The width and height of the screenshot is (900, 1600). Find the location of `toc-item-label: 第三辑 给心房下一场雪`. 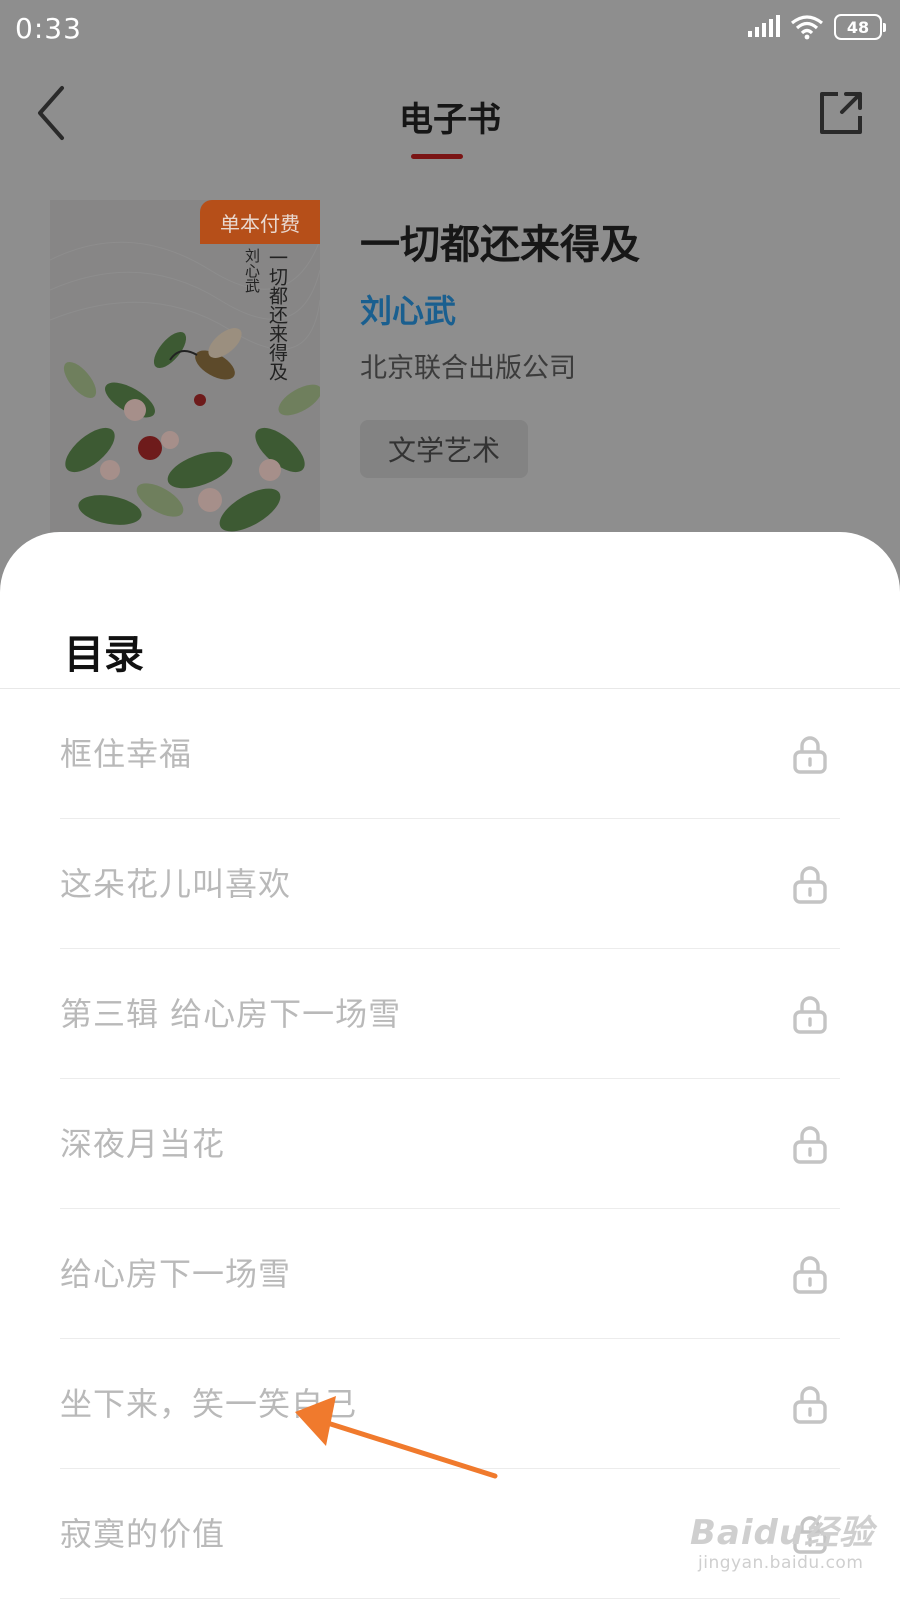

toc-item-label: 第三辑 给心房下一场雪 is located at coordinates (231, 1014).